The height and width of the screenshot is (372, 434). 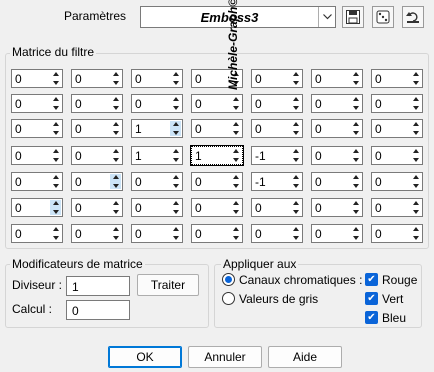 I want to click on divisor-input: 1, so click(x=98, y=286).